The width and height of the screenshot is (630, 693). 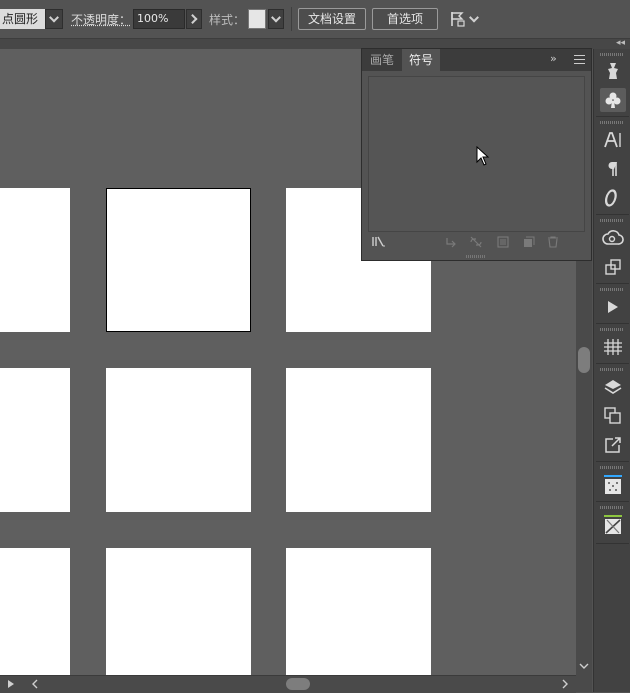 I want to click on style-dropdown-button, so click(x=276, y=19).